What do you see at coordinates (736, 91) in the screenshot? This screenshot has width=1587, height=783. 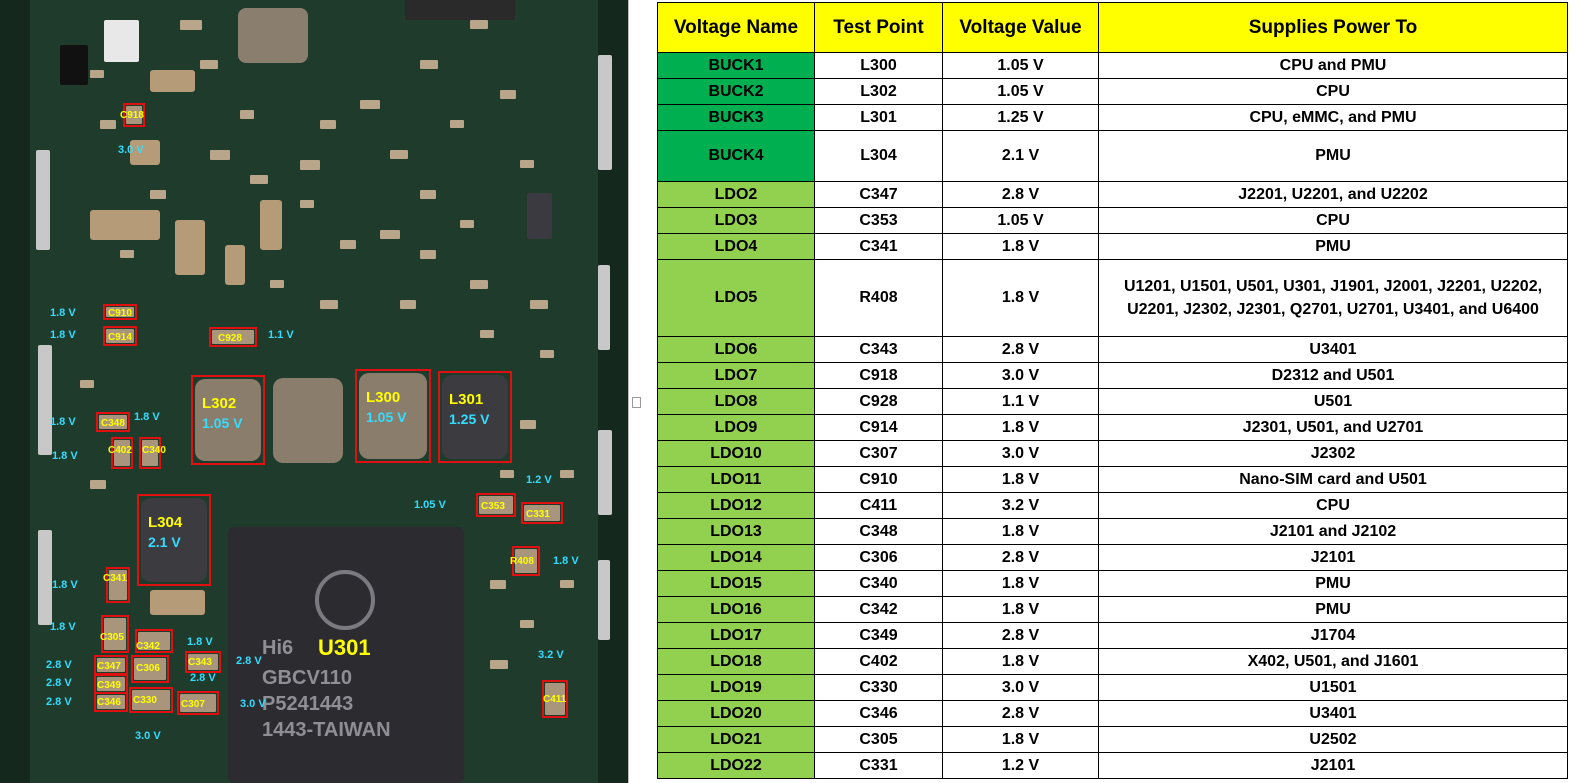 I see `cell-voltage-name: BUCK2` at bounding box center [736, 91].